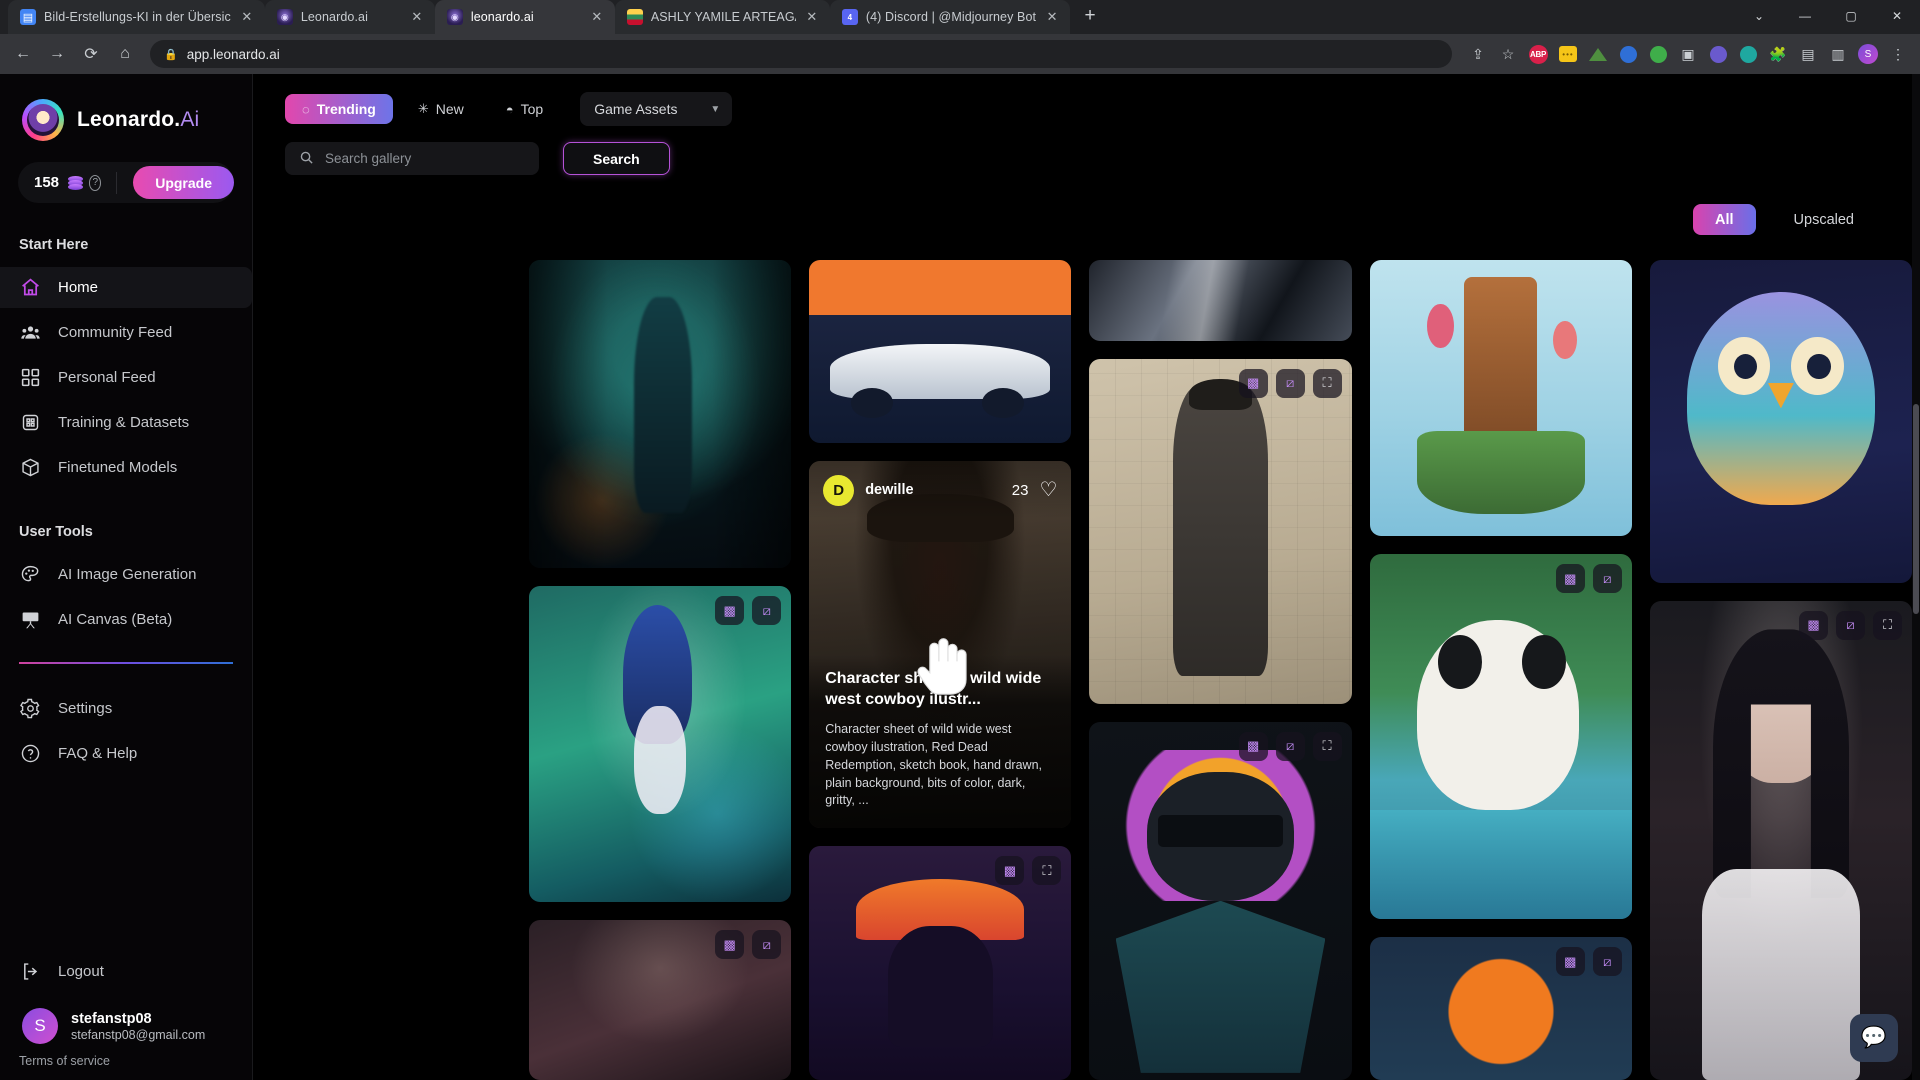  What do you see at coordinates (1874, 1038) in the screenshot?
I see `chat-bubble-icon: 💬` at bounding box center [1874, 1038].